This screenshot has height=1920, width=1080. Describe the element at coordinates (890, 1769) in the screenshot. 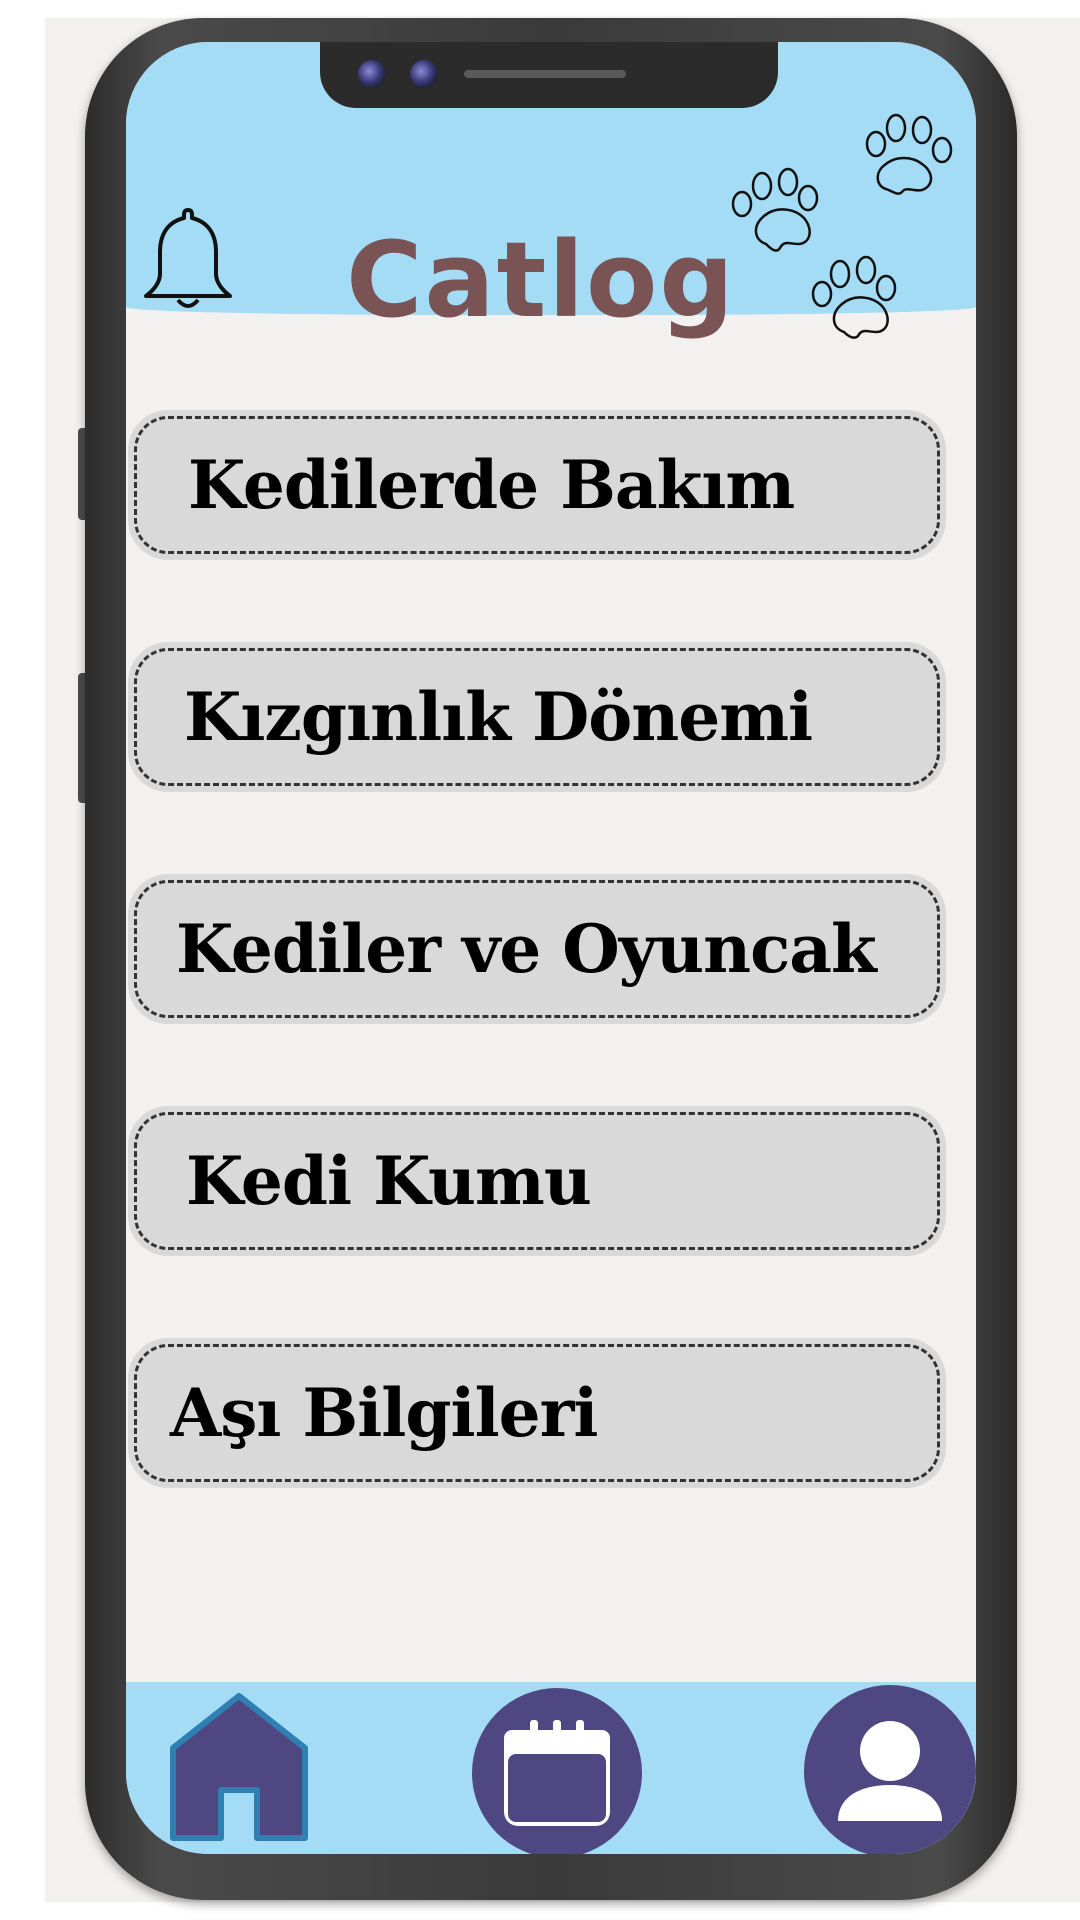

I see `profile-icon` at that location.